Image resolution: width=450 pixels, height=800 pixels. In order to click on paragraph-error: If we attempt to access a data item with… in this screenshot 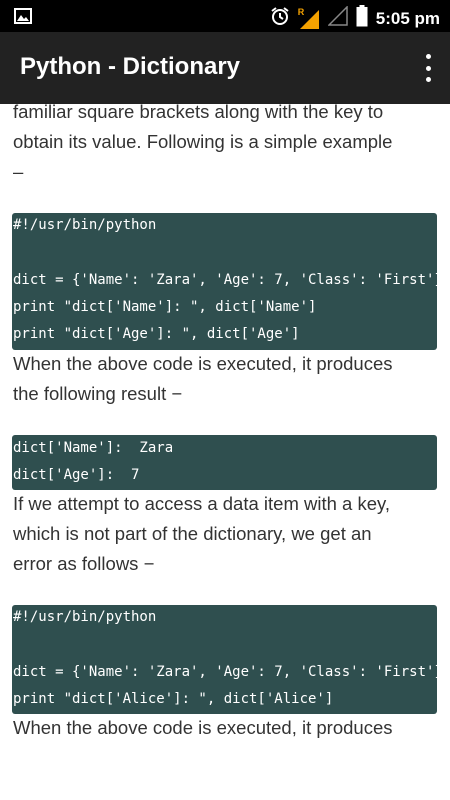, I will do `click(225, 534)`.